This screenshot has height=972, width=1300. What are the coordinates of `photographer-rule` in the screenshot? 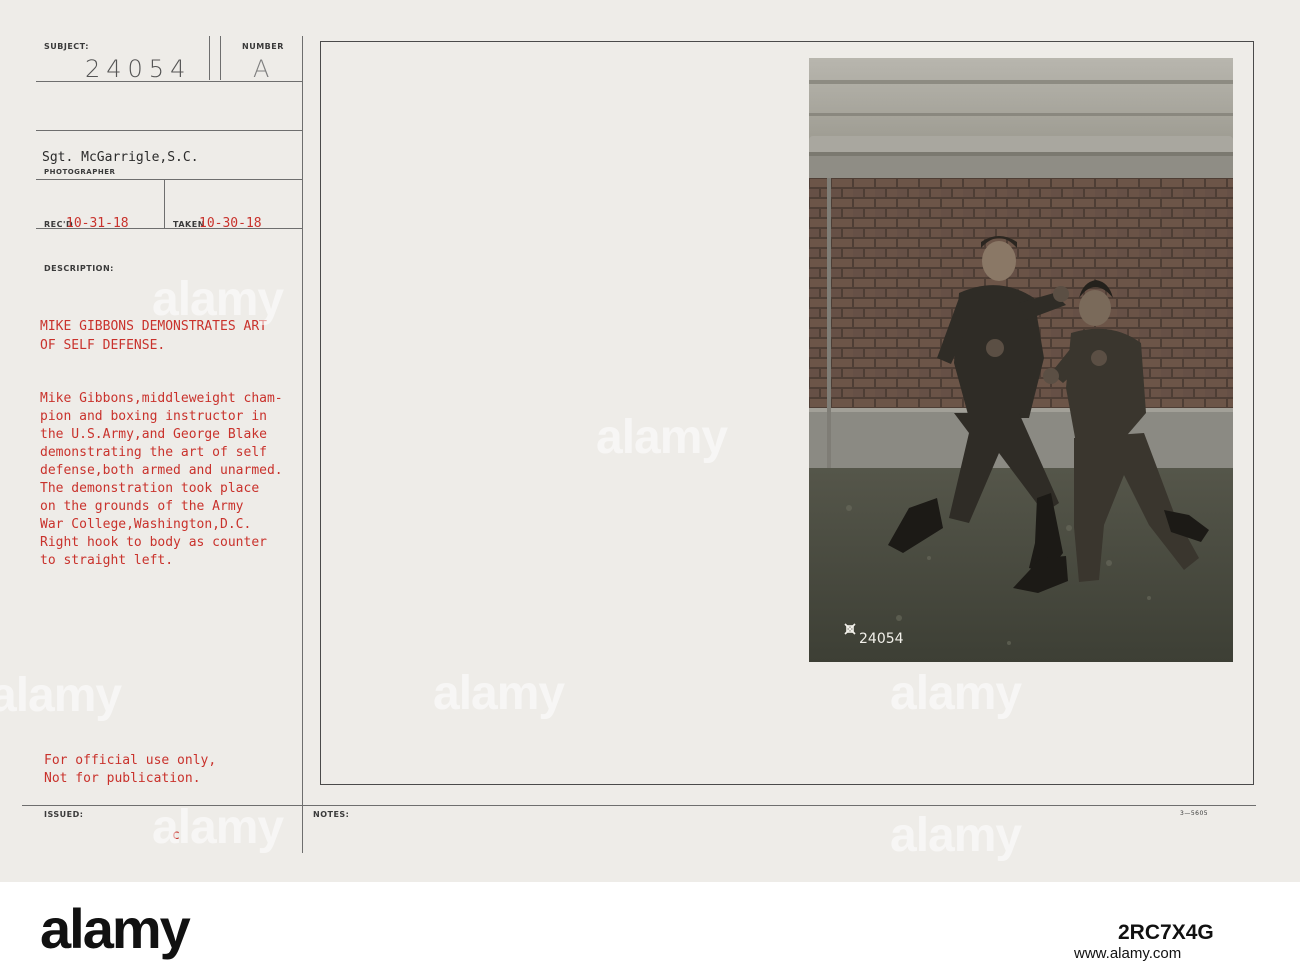 It's located at (169, 179).